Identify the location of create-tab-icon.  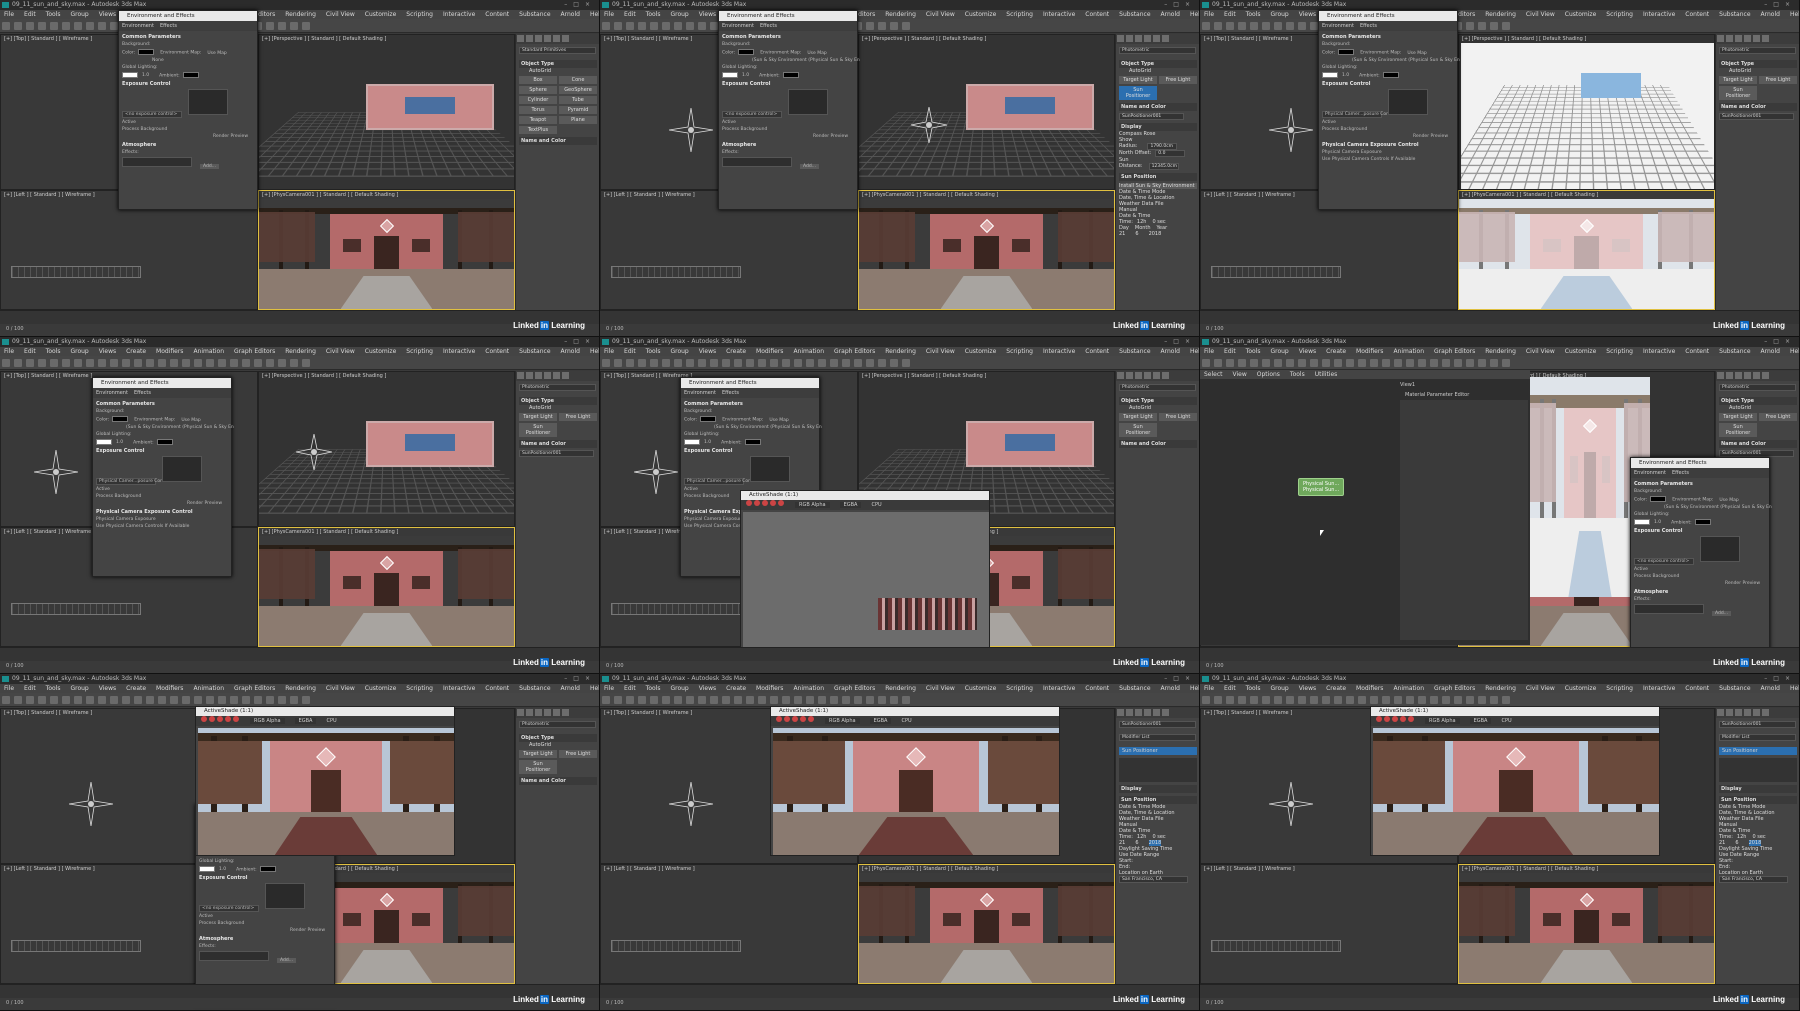
(1120, 38).